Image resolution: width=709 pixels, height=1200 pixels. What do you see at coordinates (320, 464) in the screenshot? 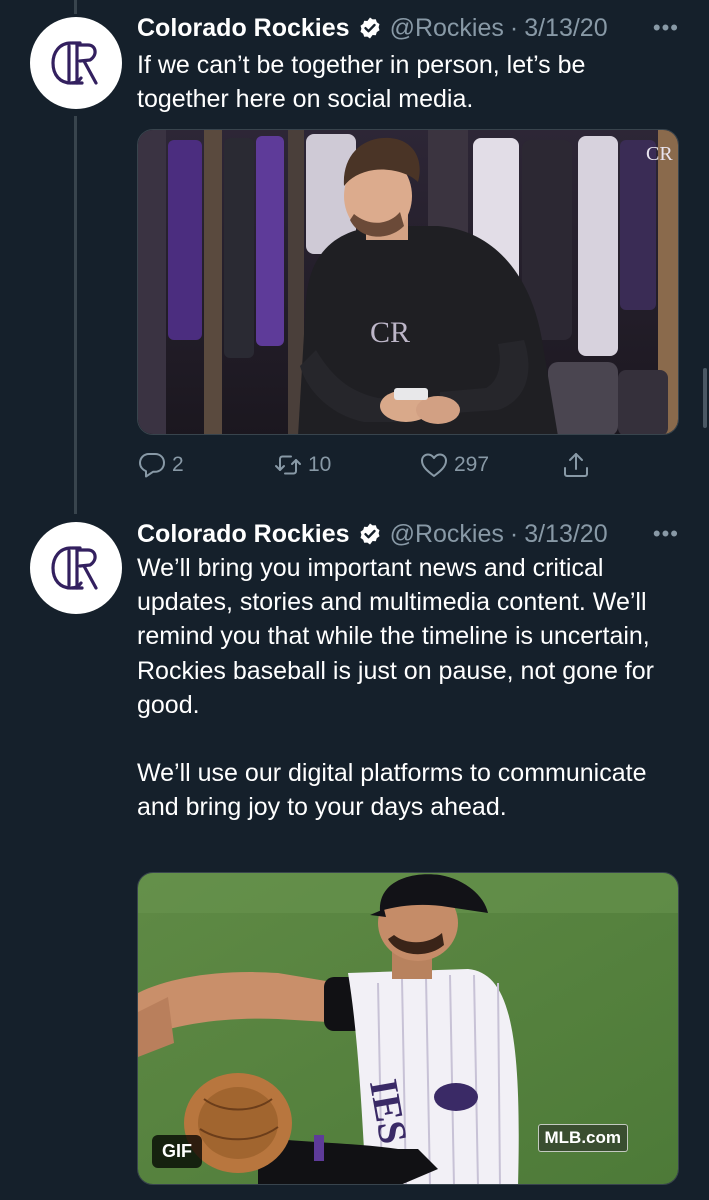
I see `retweet-count: 10` at bounding box center [320, 464].